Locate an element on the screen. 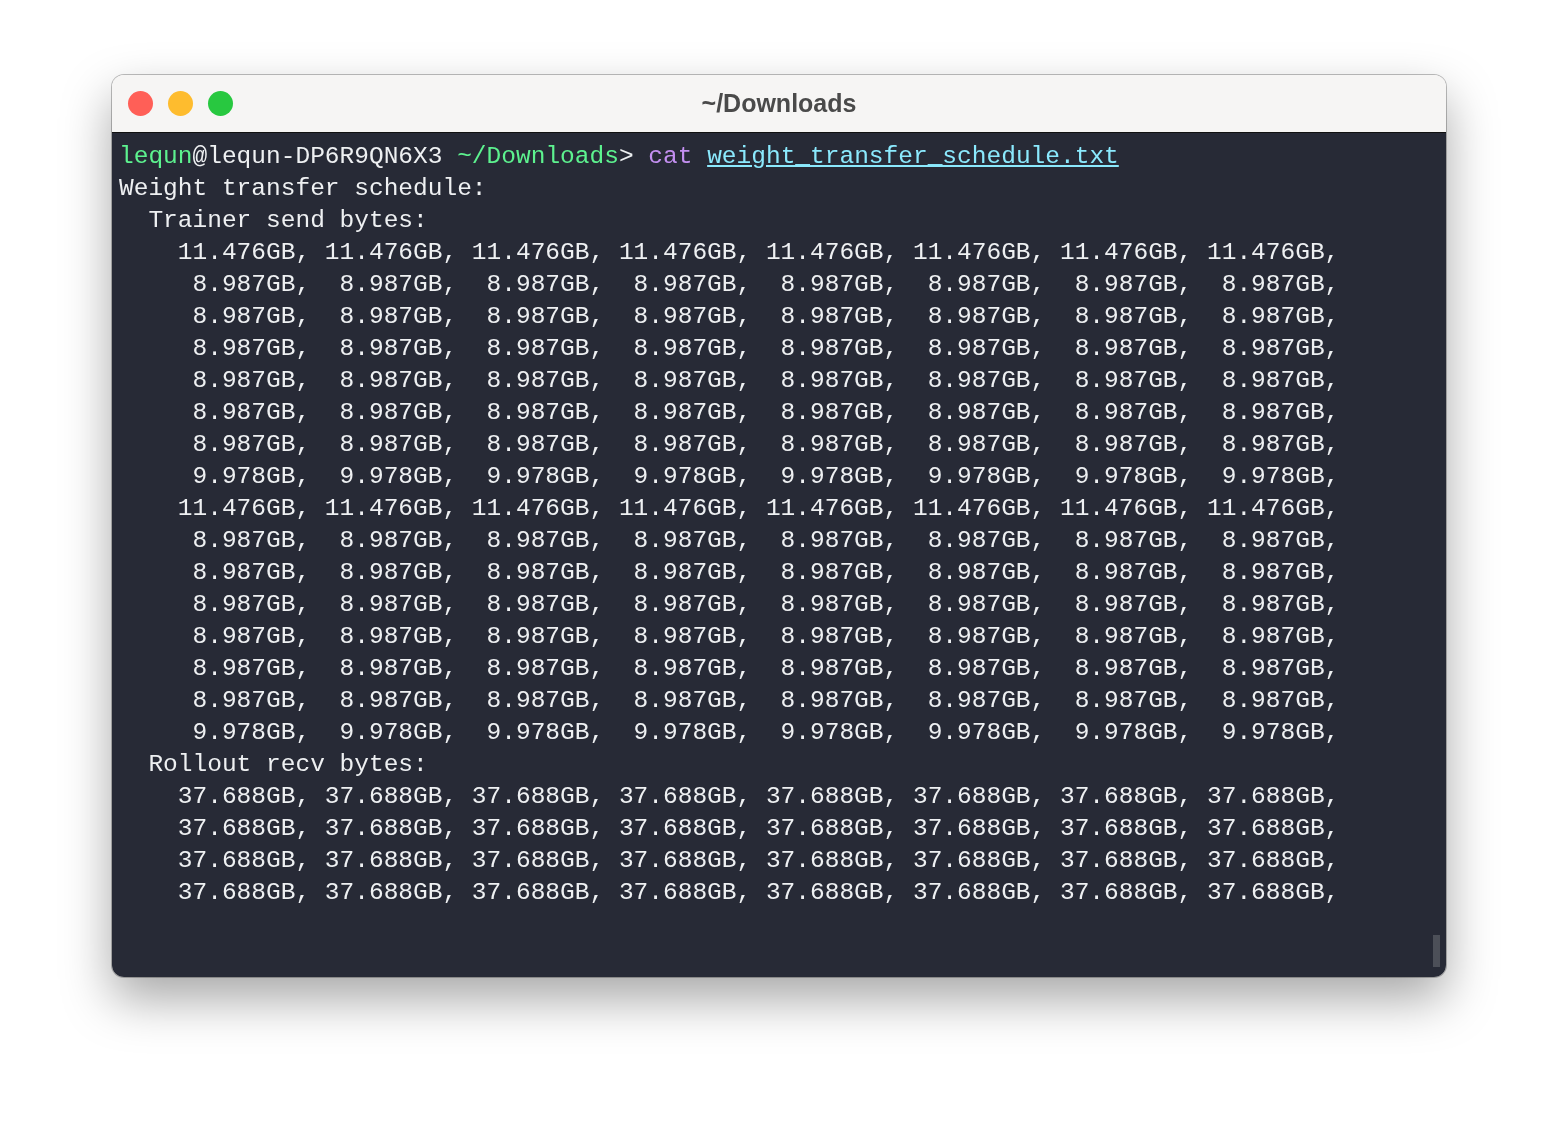  prompt-host: @lequn-DP6R9QN6X3 is located at coordinates (317, 156).